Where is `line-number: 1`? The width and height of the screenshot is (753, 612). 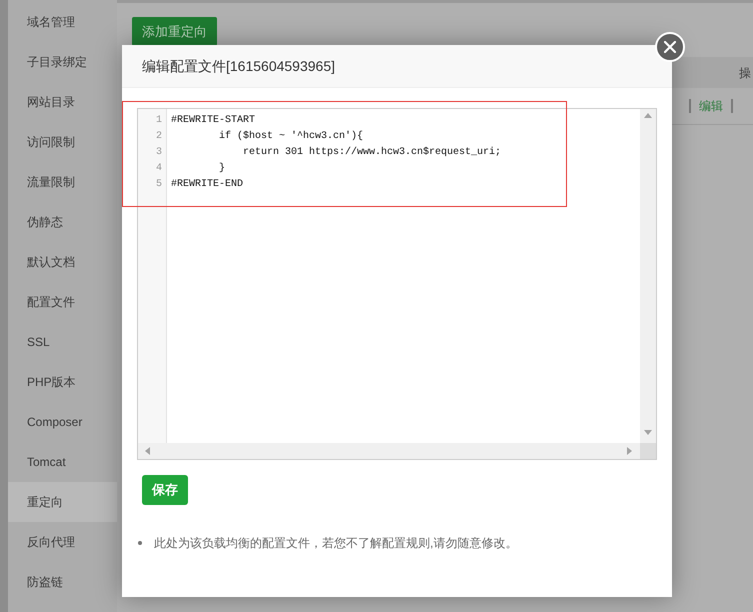 line-number: 1 is located at coordinates (159, 121).